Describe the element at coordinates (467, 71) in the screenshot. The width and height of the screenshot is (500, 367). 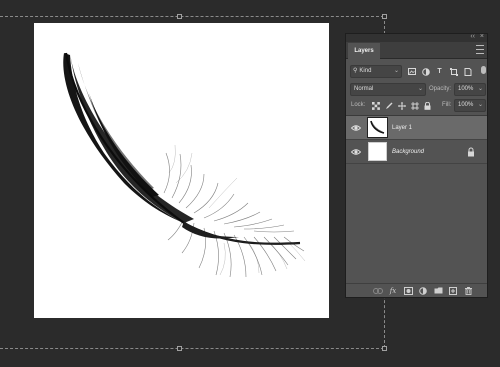
I see `smart-object-filter-icon` at that location.